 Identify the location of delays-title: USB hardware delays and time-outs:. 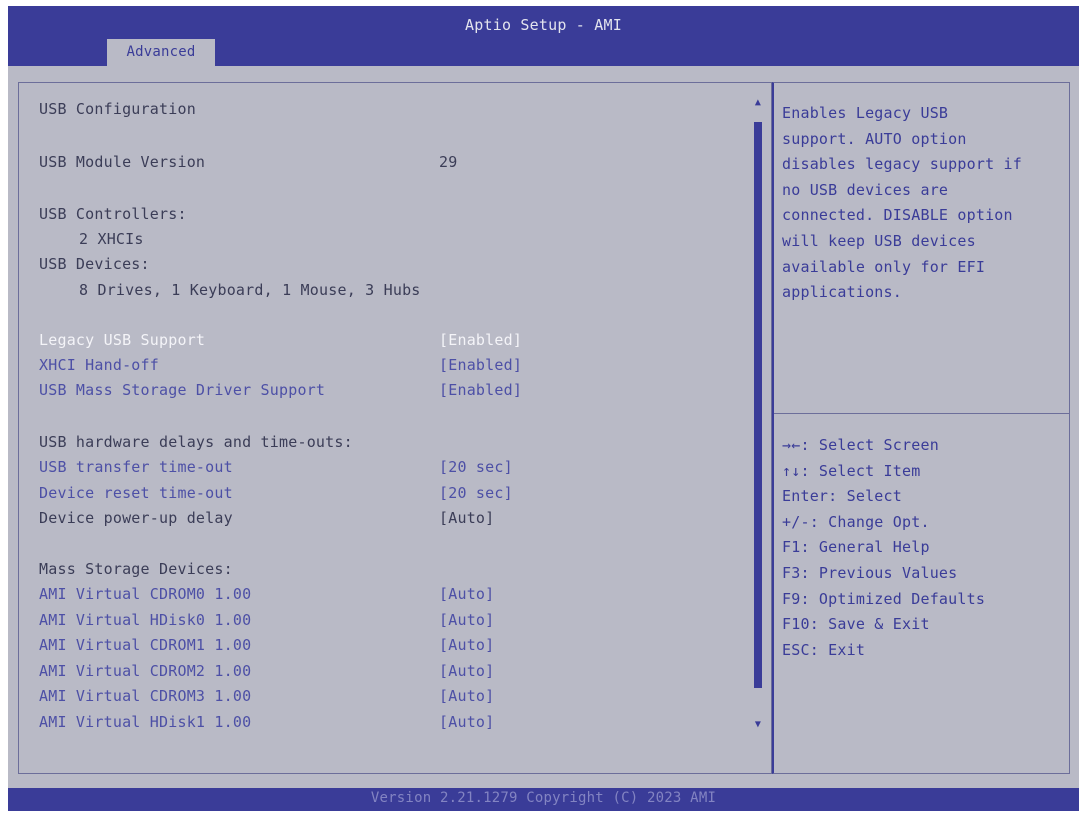
(196, 442).